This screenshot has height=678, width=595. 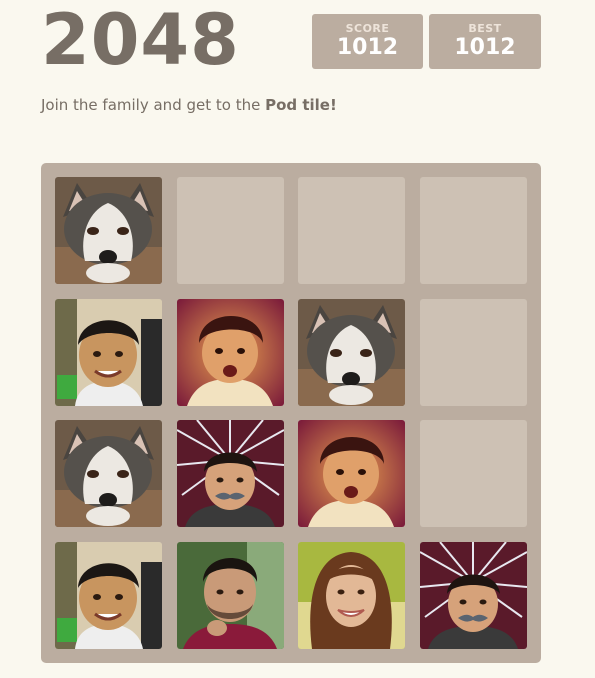 What do you see at coordinates (367, 47) in the screenshot?
I see `score-value: 1012` at bounding box center [367, 47].